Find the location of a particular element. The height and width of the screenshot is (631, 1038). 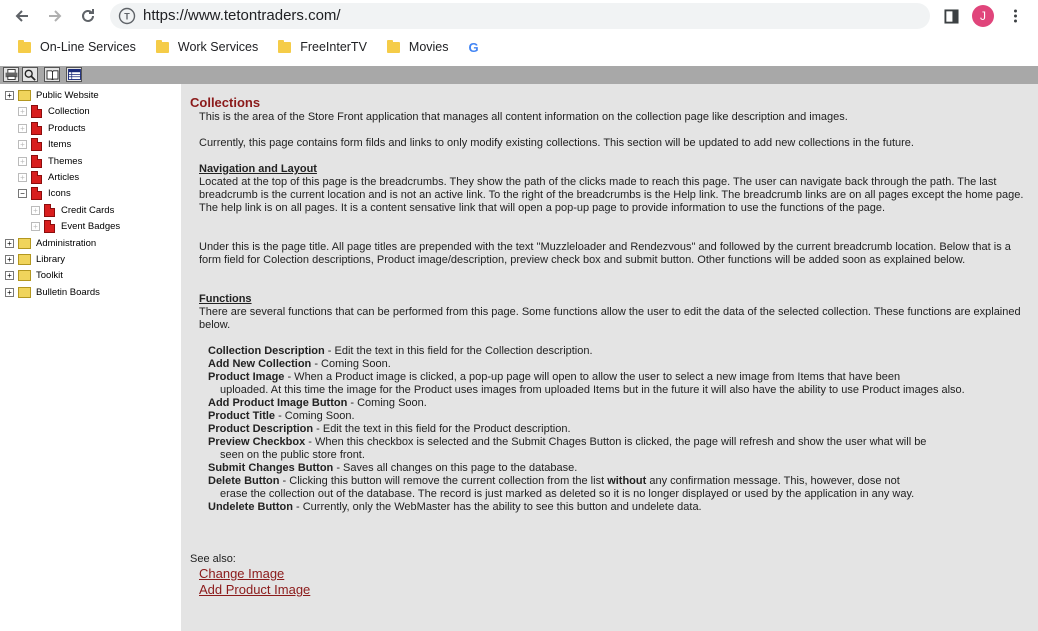

bookmark-movies: Movies is located at coordinates (417, 46).